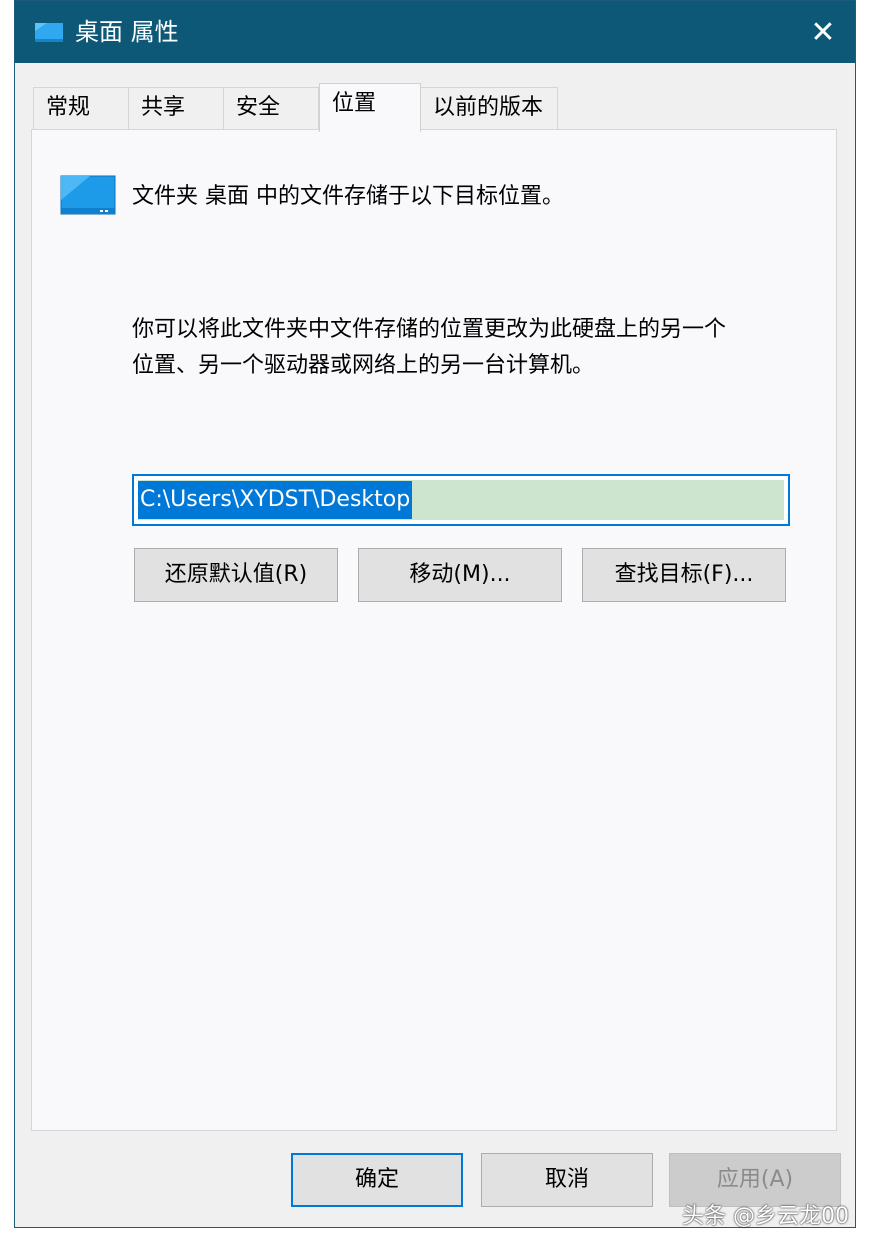 This screenshot has width=870, height=1244. I want to click on tab-label: 常规, so click(68, 107).